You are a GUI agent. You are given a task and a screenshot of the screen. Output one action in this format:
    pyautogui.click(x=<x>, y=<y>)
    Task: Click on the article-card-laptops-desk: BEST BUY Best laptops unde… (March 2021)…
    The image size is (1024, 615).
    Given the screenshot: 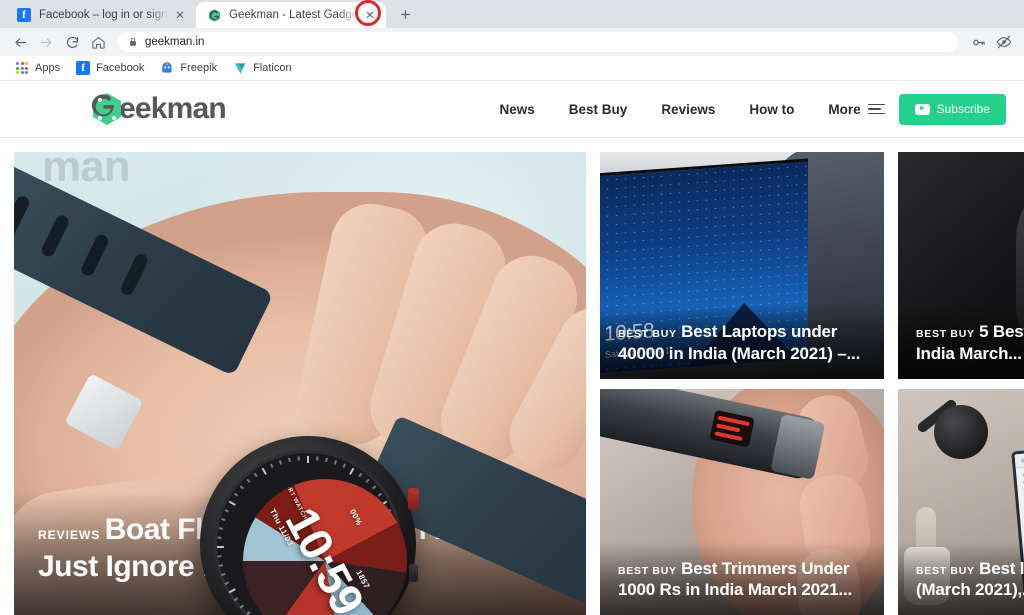 What is the action you would take?
    pyautogui.click(x=961, y=501)
    